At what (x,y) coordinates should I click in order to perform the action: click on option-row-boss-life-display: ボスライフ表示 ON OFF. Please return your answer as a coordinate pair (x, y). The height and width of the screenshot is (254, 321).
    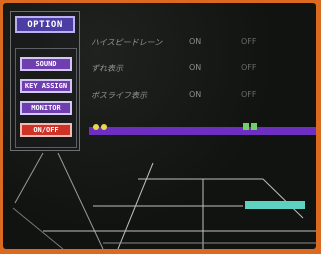
    Looking at the image, I should click on (201, 96).